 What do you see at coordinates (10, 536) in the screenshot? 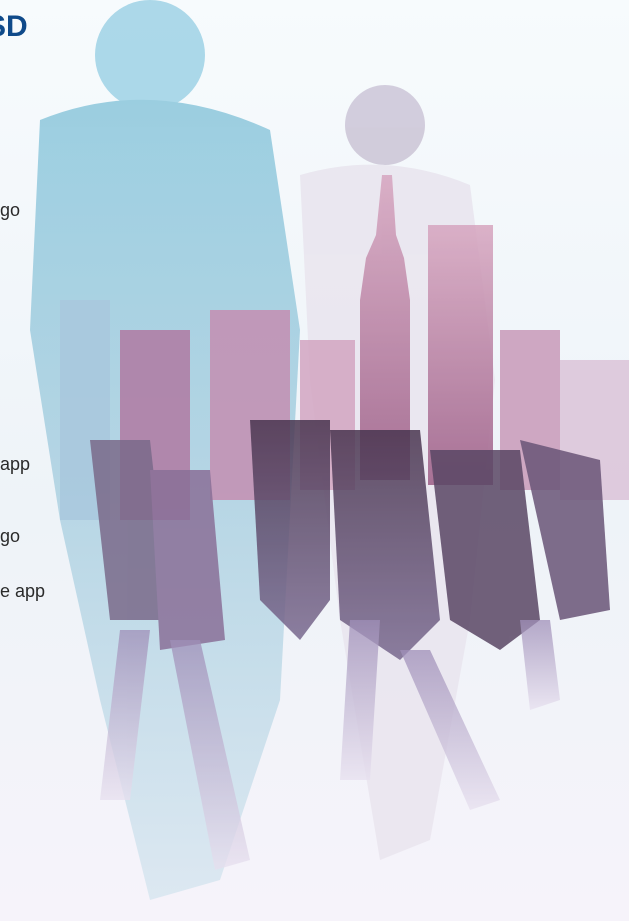
I see `text-fragment-3: go` at bounding box center [10, 536].